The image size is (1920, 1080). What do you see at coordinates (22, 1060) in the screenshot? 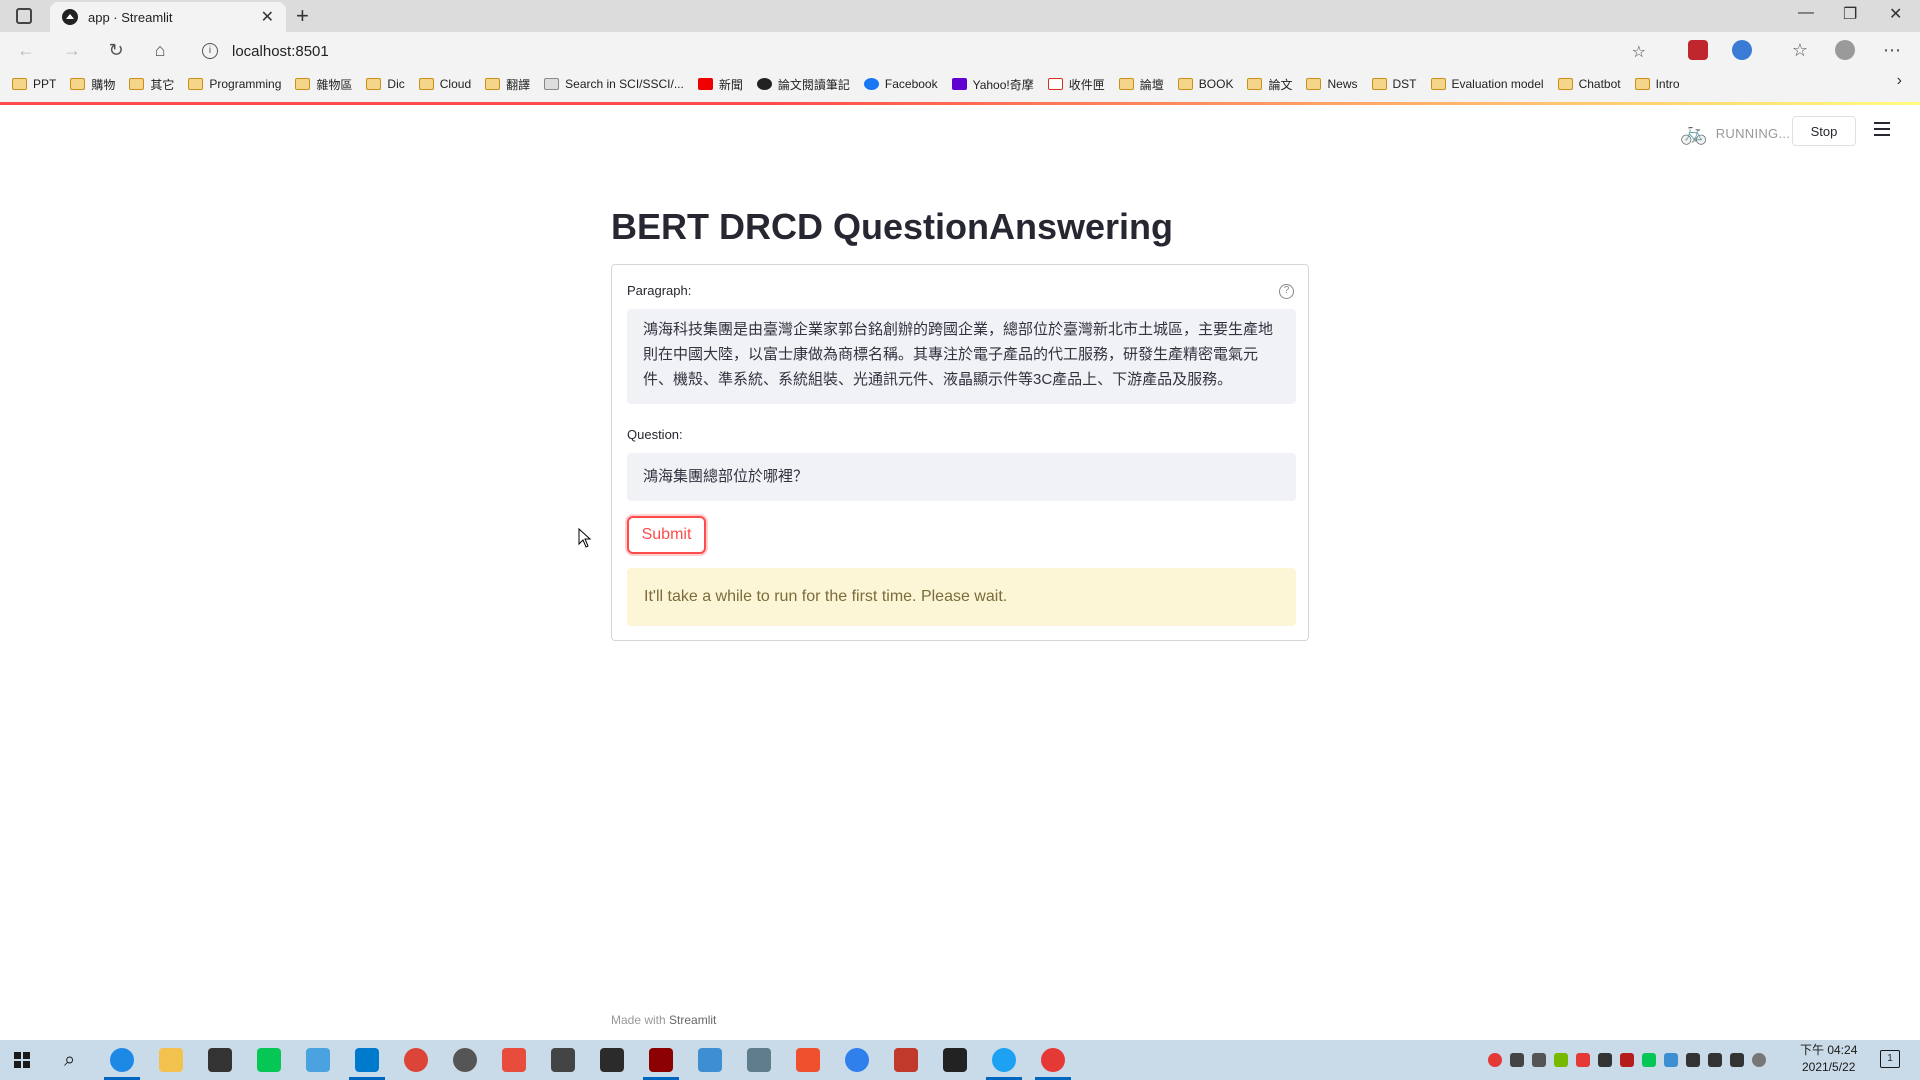
I see `windows-start-icon` at bounding box center [22, 1060].